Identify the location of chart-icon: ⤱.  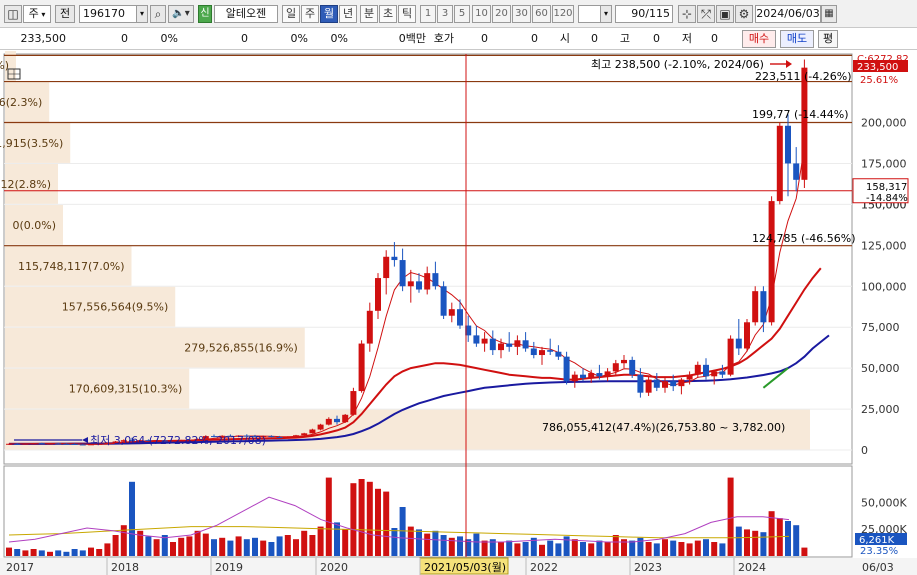
(706, 14).